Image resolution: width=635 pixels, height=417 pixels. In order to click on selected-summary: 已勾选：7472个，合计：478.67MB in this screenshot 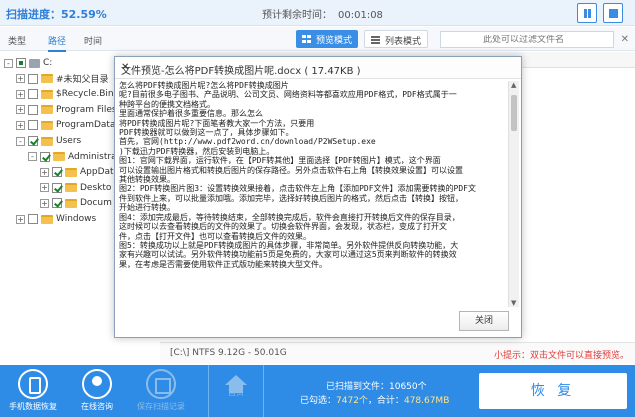, I will do `click(374, 399)`.